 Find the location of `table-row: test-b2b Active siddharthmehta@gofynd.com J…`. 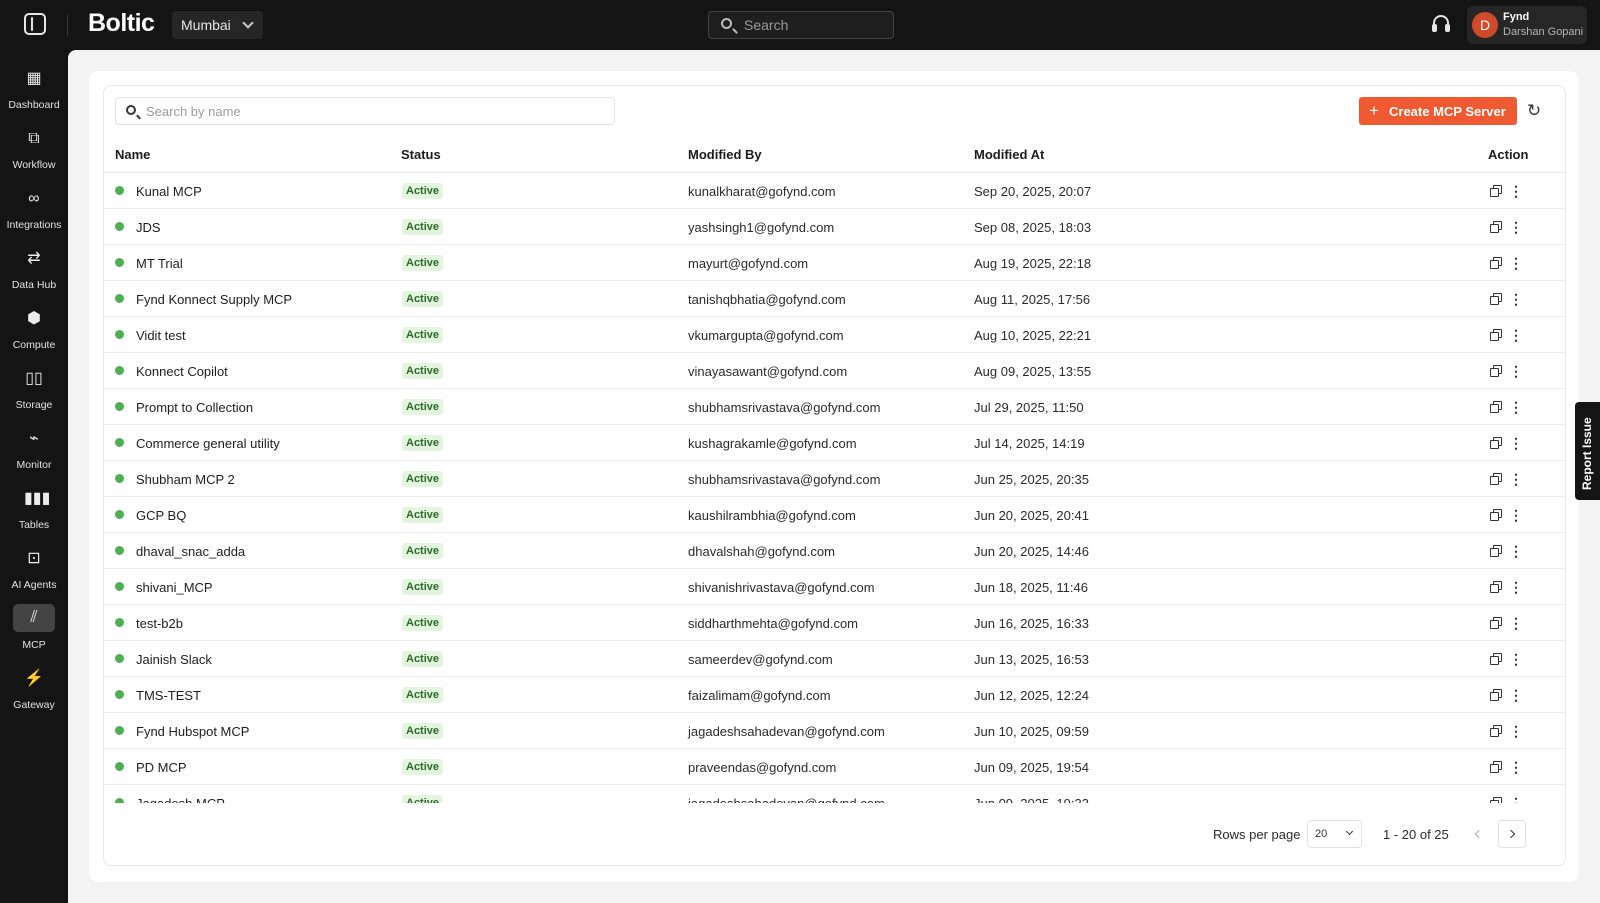

table-row: test-b2b Active siddharthmehta@gofynd.com J… is located at coordinates (834, 623).